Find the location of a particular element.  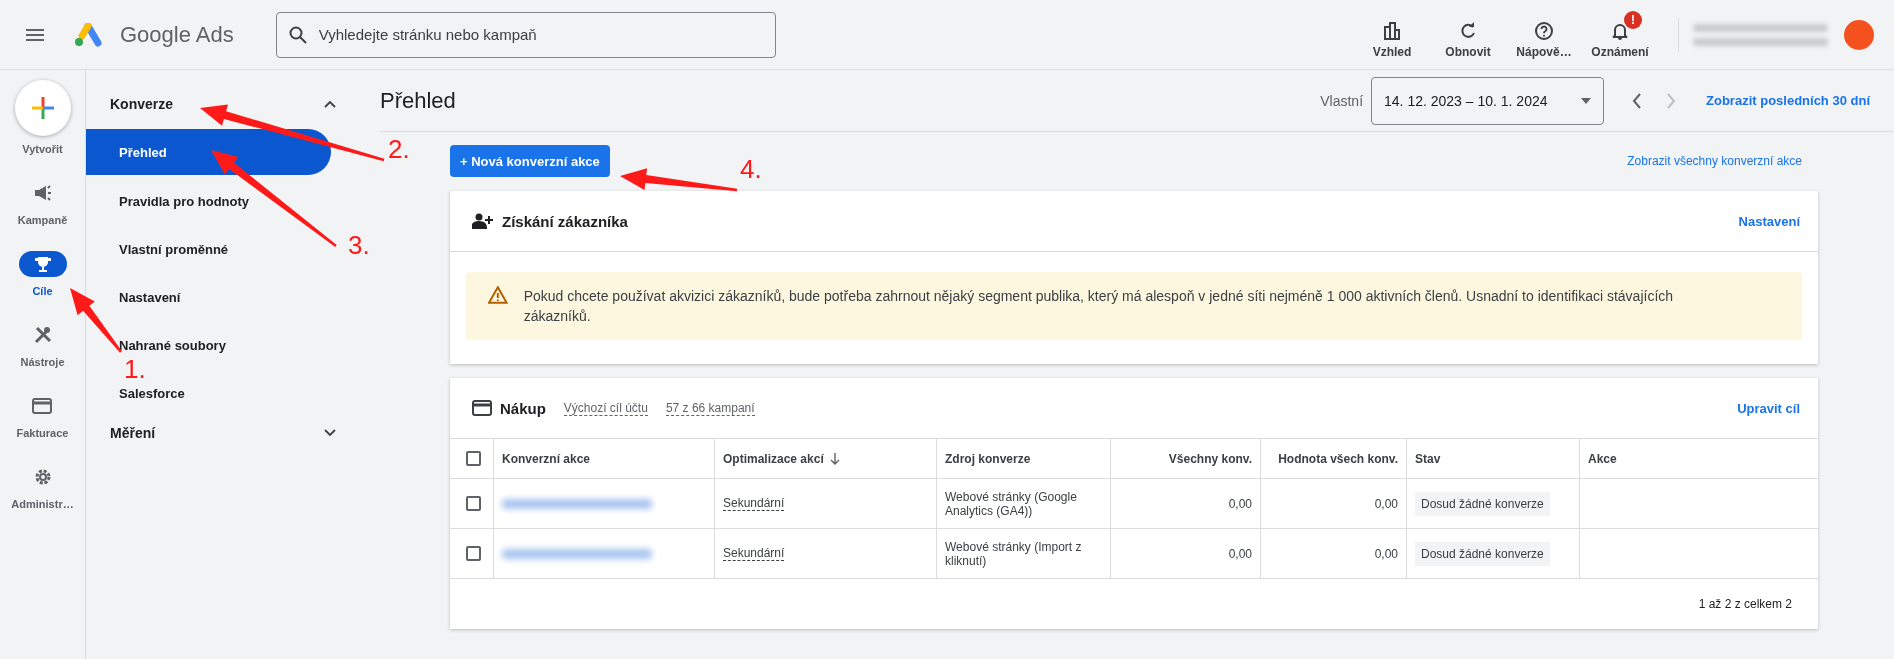

settings-link: Nastavení is located at coordinates (1769, 221).